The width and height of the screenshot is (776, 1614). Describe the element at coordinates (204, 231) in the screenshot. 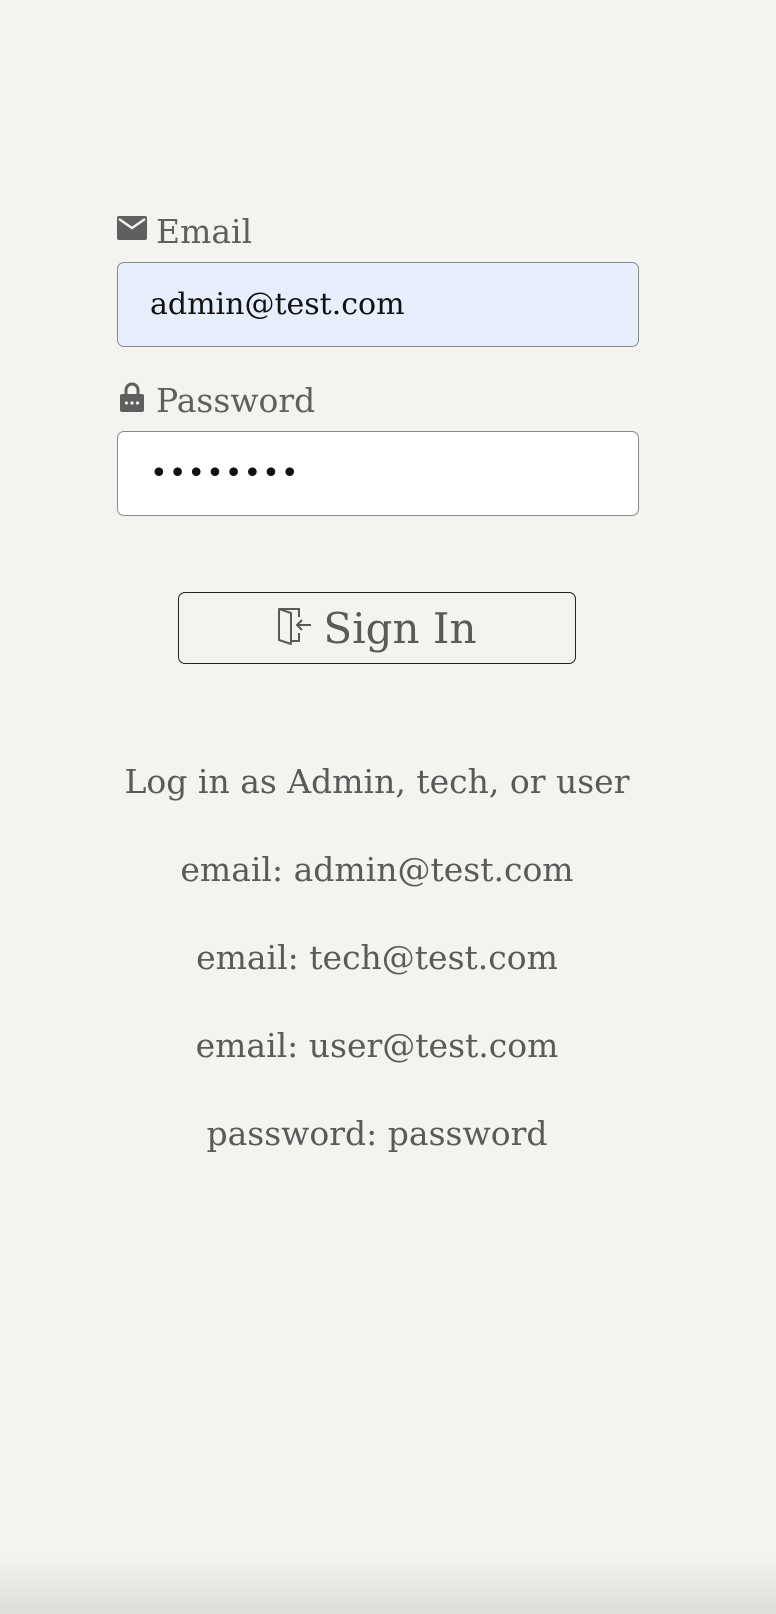

I see `email-label-text: Email` at that location.